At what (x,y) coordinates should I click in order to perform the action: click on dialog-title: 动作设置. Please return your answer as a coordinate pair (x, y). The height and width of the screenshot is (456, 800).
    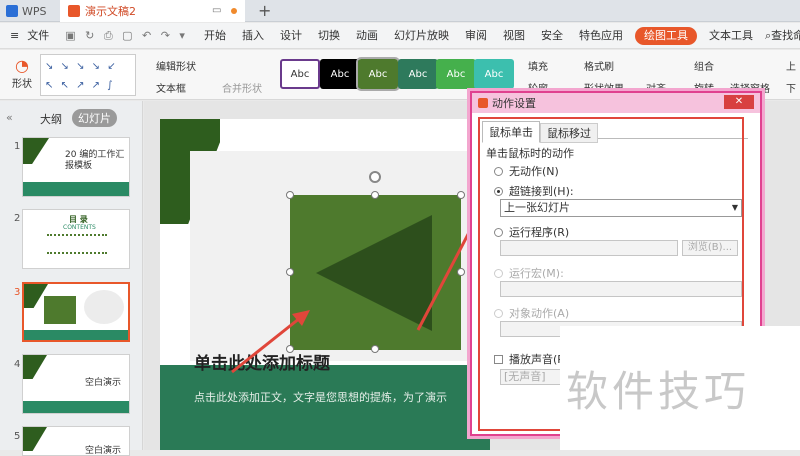
    Looking at the image, I should click on (514, 103).